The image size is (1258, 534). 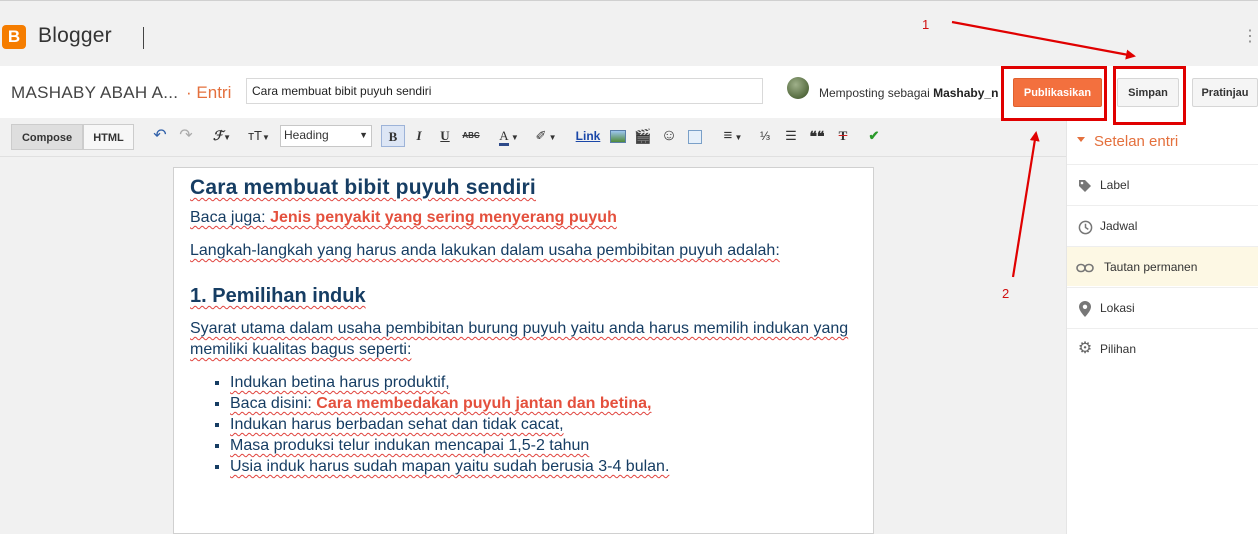 What do you see at coordinates (363, 187) in the screenshot?
I see `post-heading-text: Cara membuat bibit puyuh sendiri` at bounding box center [363, 187].